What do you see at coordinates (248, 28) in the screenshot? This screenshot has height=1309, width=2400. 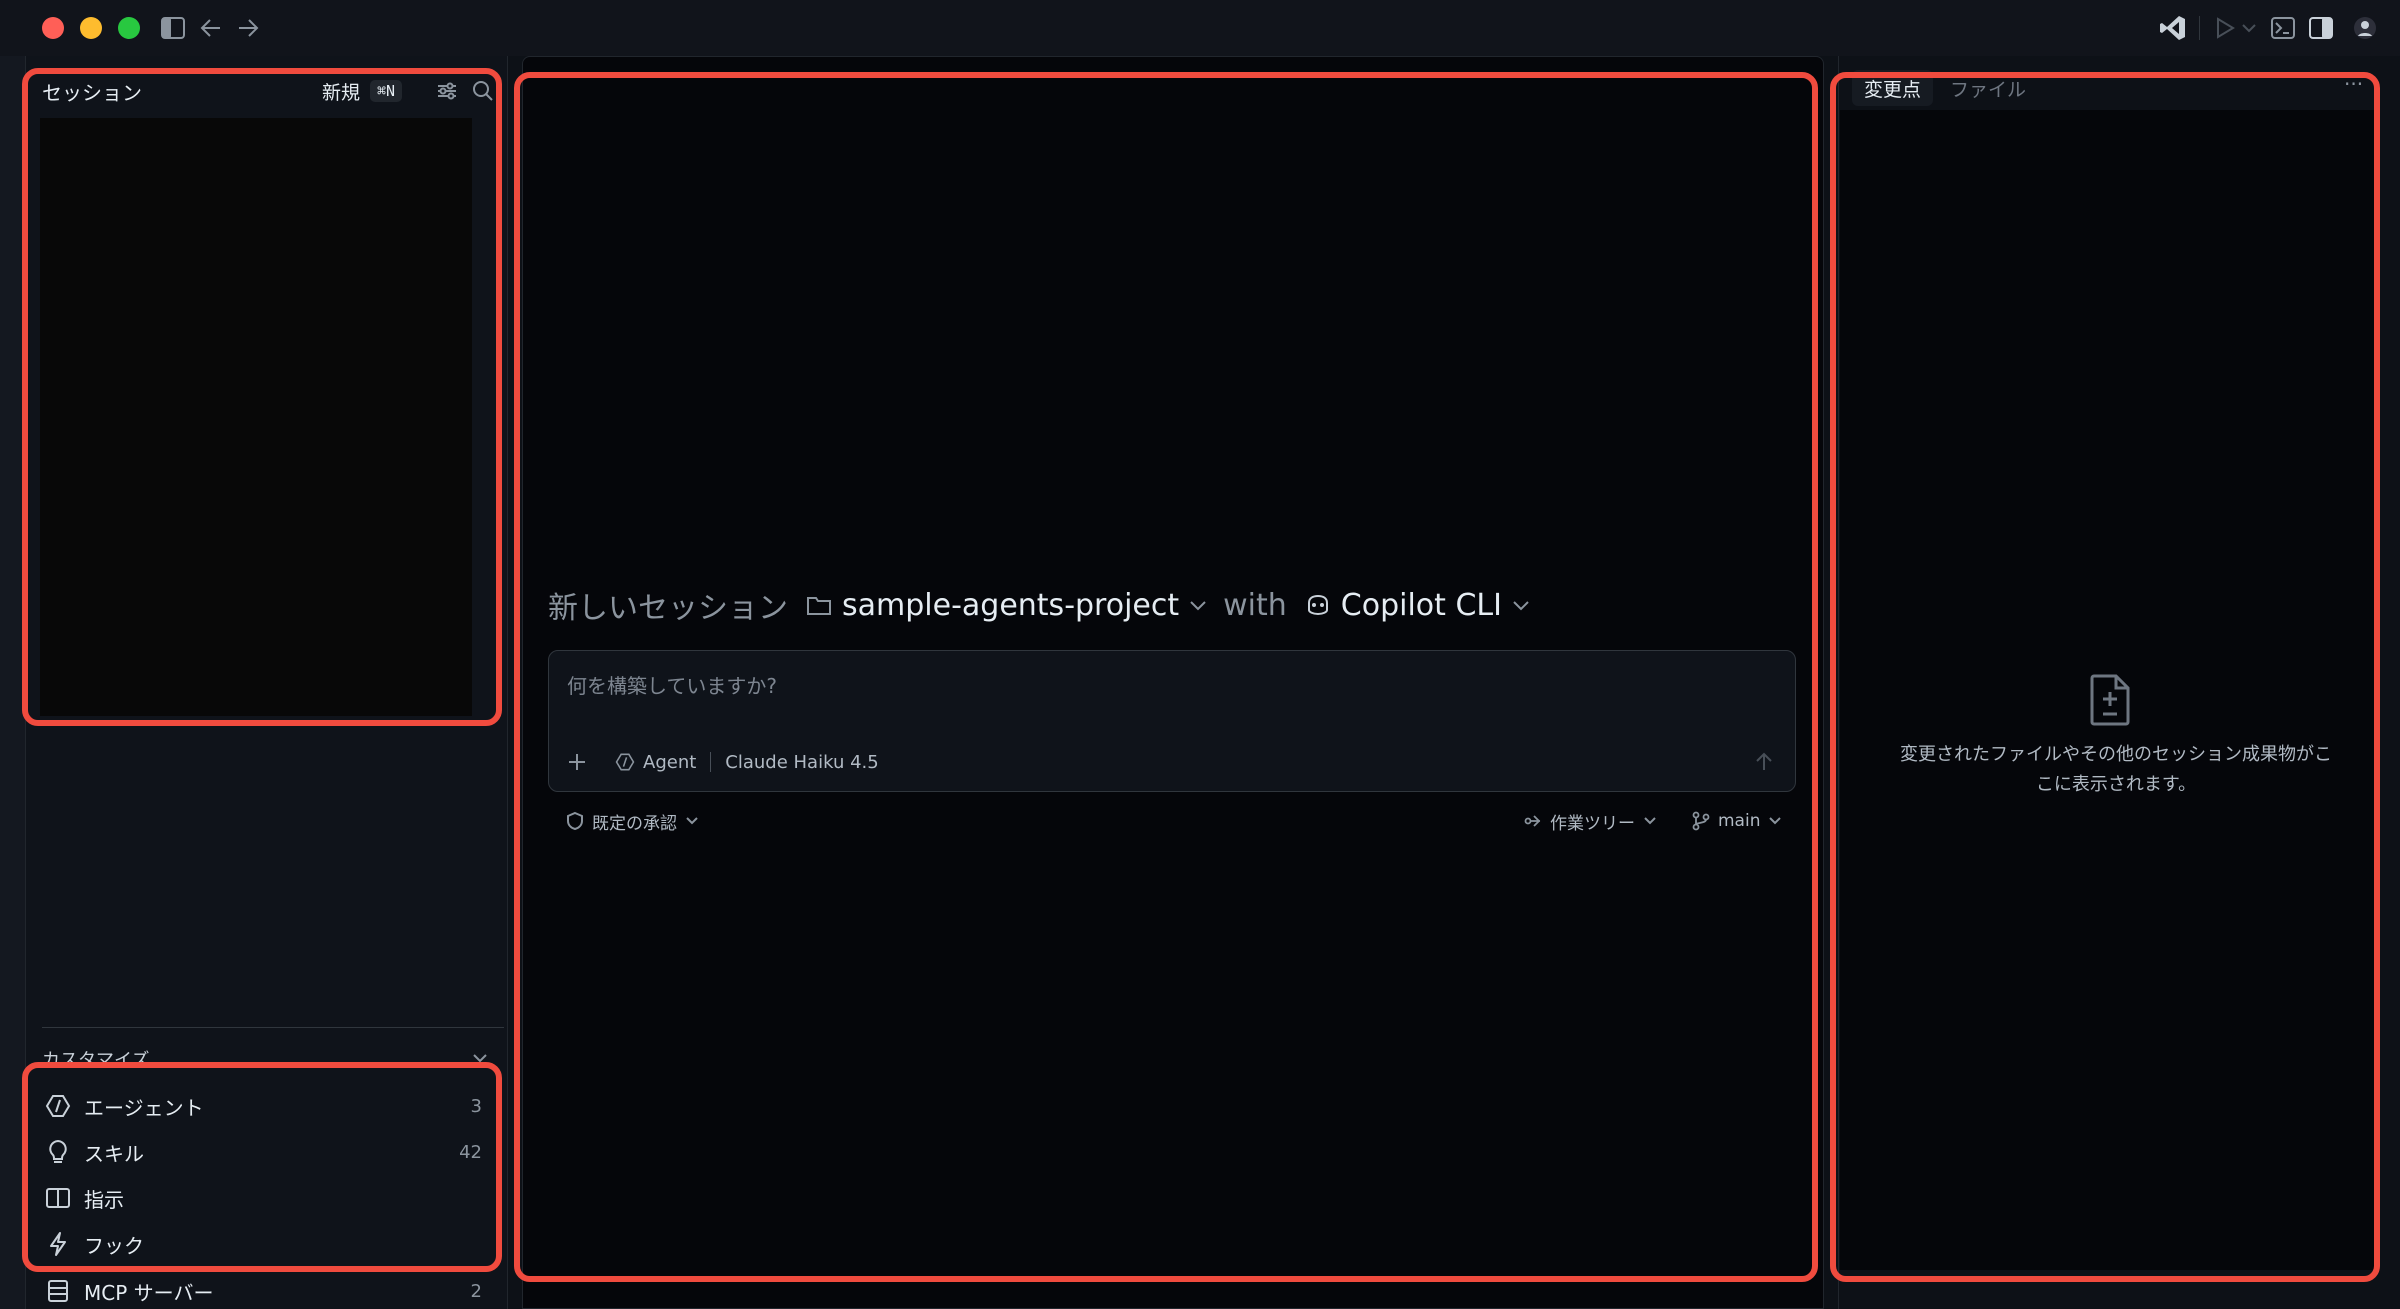 I see `forward-arrow-icon` at bounding box center [248, 28].